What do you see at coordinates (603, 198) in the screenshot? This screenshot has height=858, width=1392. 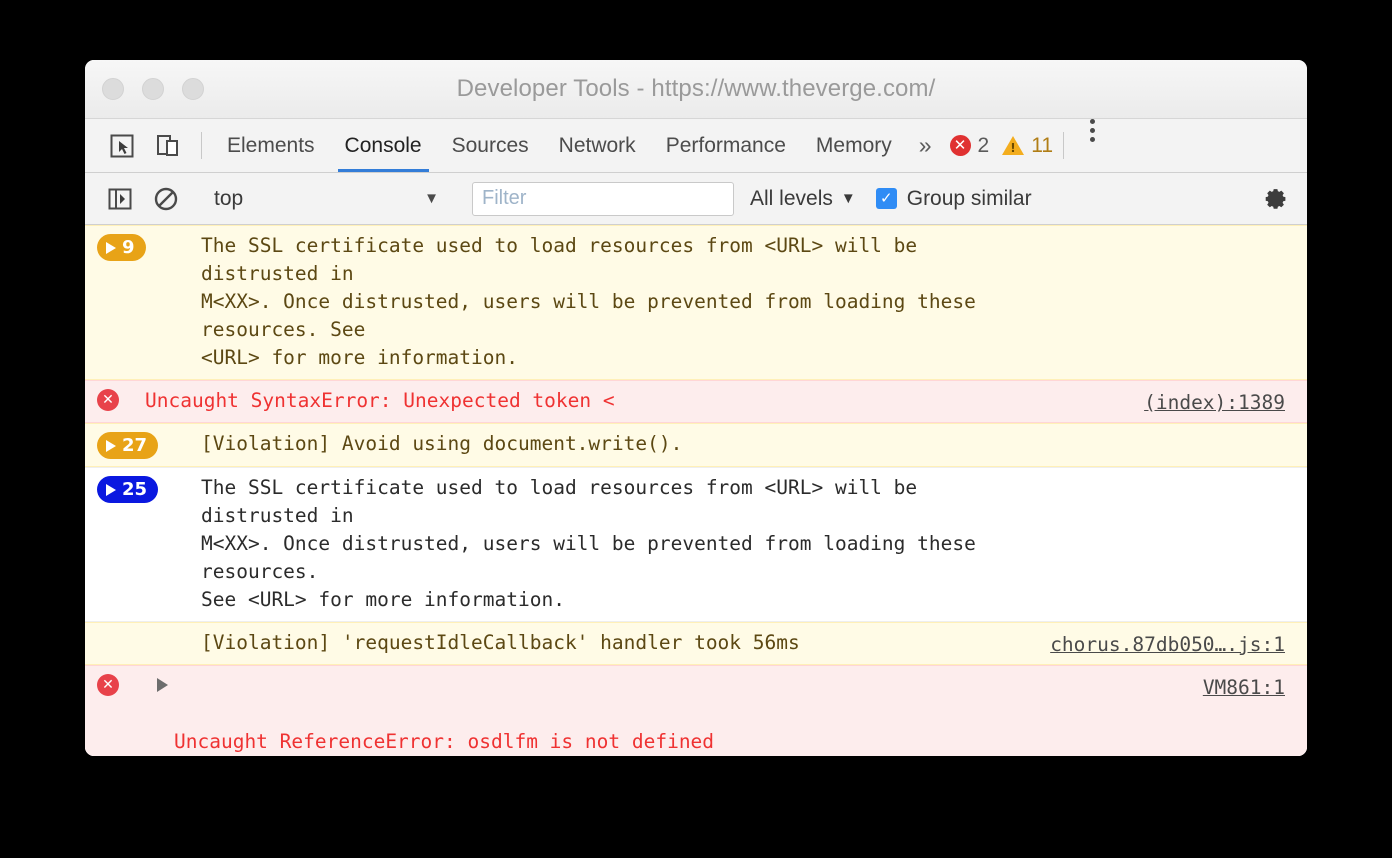 I see `filter-input` at bounding box center [603, 198].